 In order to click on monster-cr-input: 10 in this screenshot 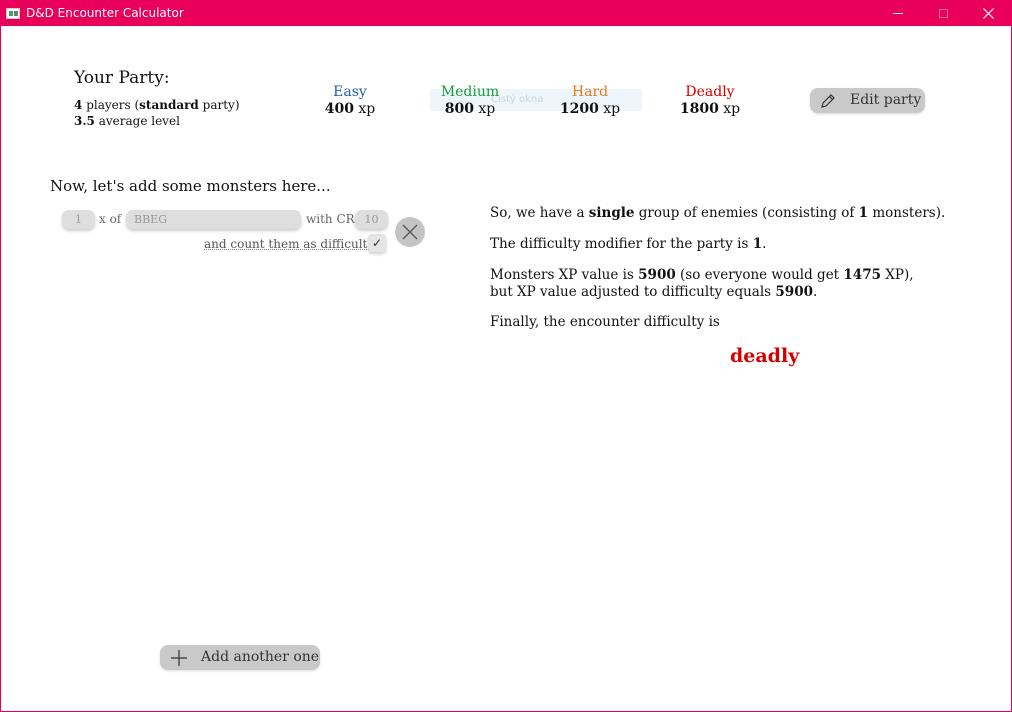, I will do `click(371, 219)`.